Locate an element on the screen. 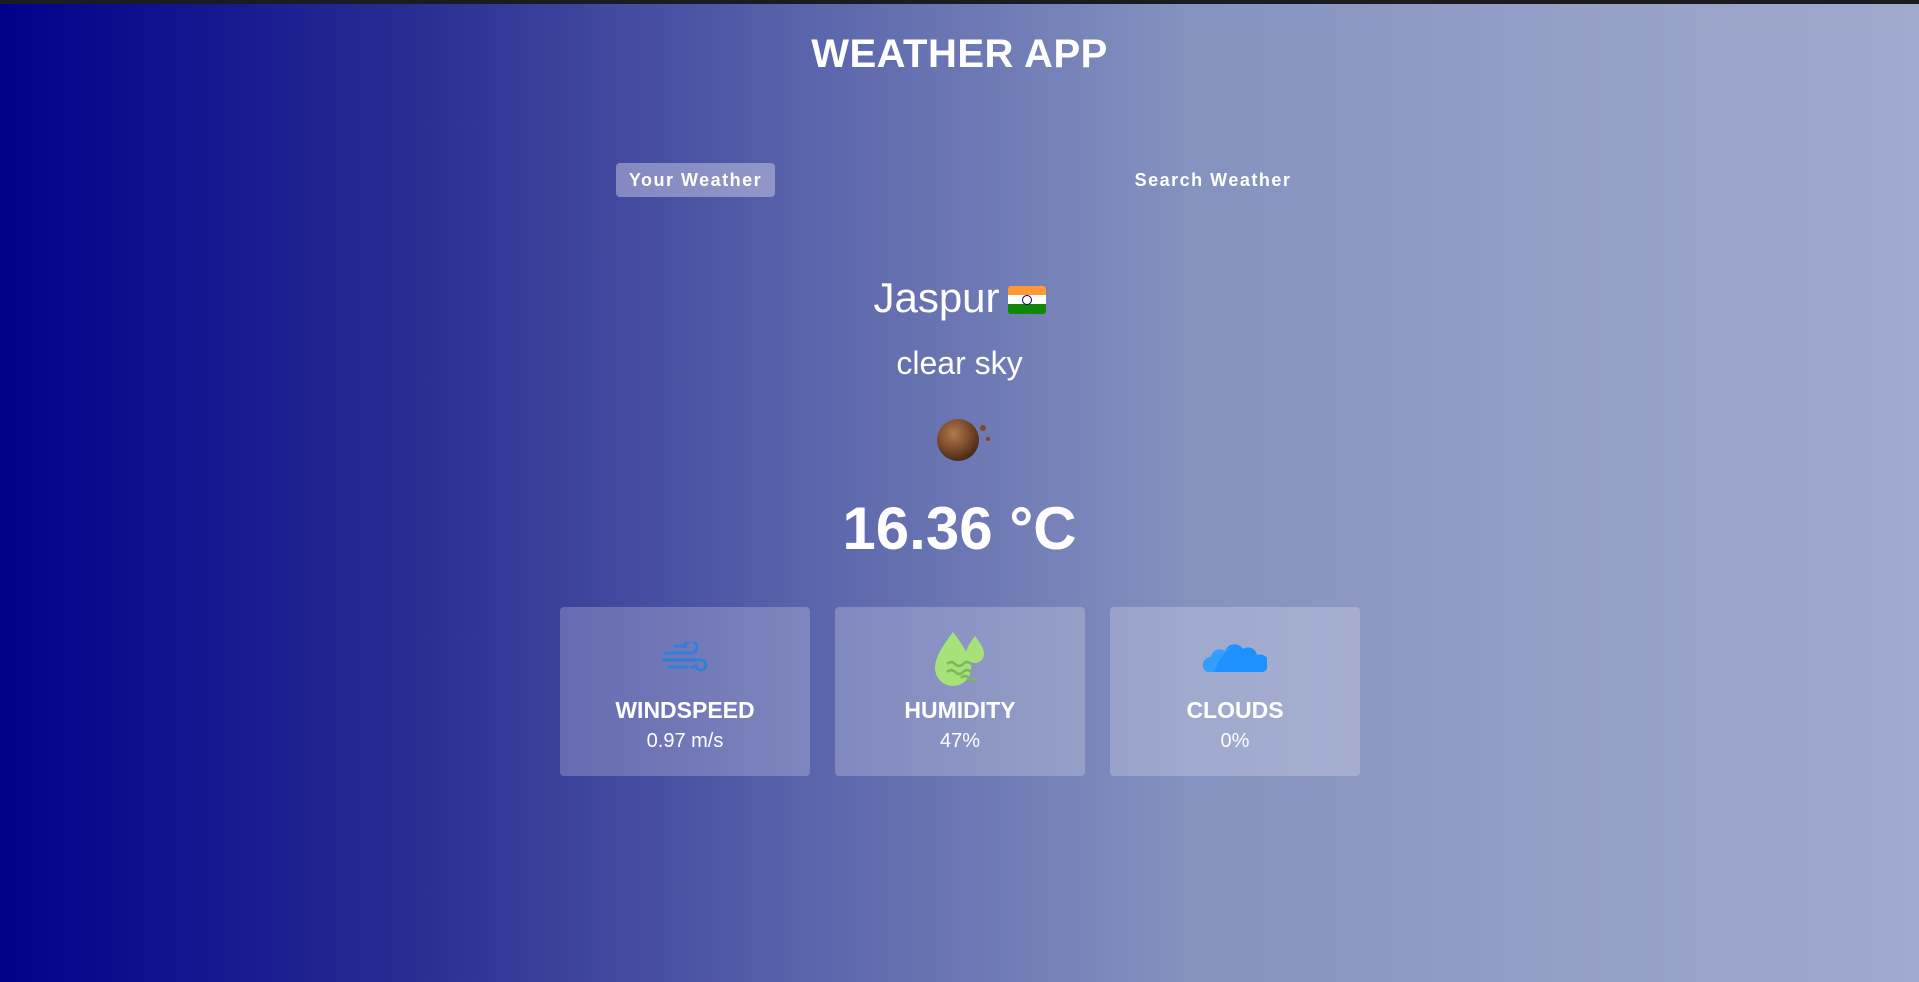 This screenshot has width=1919, height=982. windspeed-card: WINDSPEED 0.97 m/s is located at coordinates (685, 691).